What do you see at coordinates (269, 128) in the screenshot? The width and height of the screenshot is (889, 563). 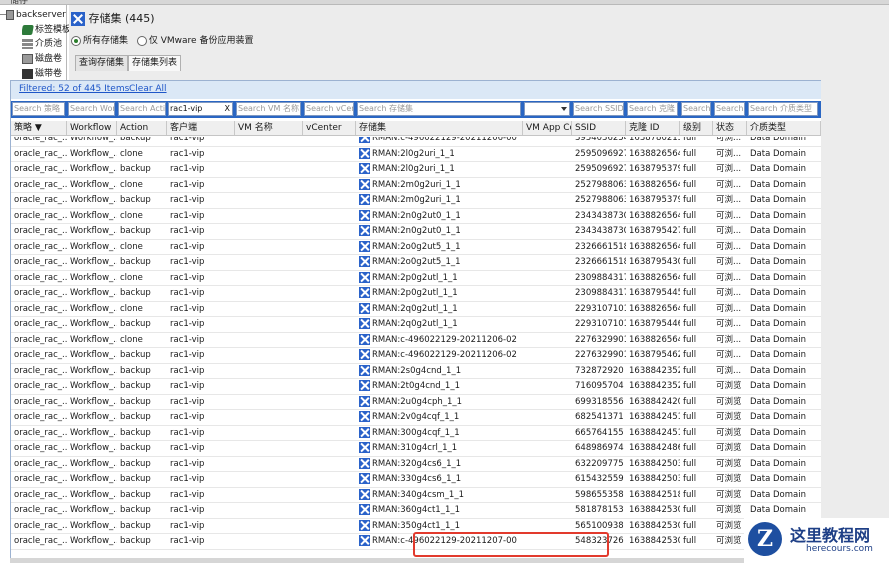 I see `column-header-4: VM 名称` at bounding box center [269, 128].